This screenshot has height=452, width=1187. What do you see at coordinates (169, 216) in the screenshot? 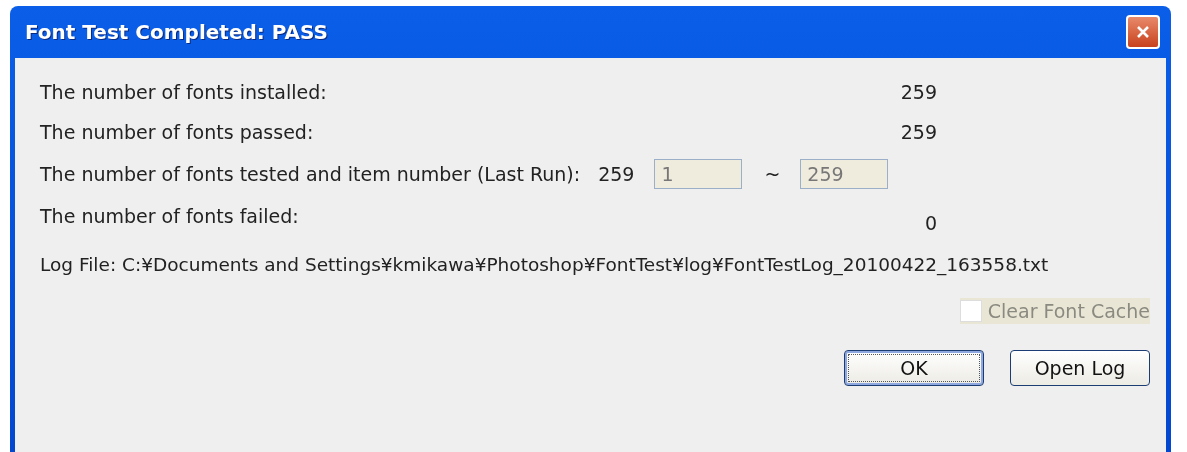
I see `stat-label: The number of fonts failed:` at bounding box center [169, 216].